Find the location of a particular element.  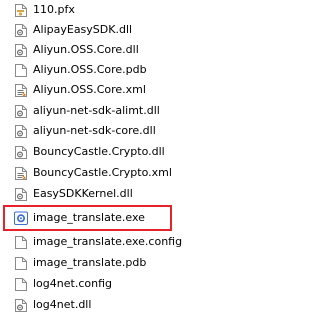

file-name: EasySDKKernel.dll is located at coordinates (83, 193).